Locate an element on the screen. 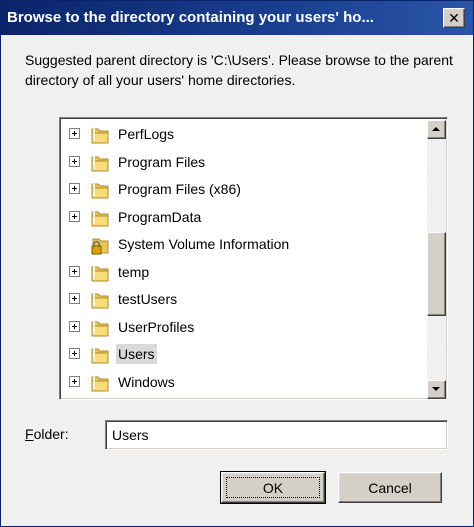 Image resolution: width=474 pixels, height=527 pixels. close-button: ✕ is located at coordinates (454, 18).